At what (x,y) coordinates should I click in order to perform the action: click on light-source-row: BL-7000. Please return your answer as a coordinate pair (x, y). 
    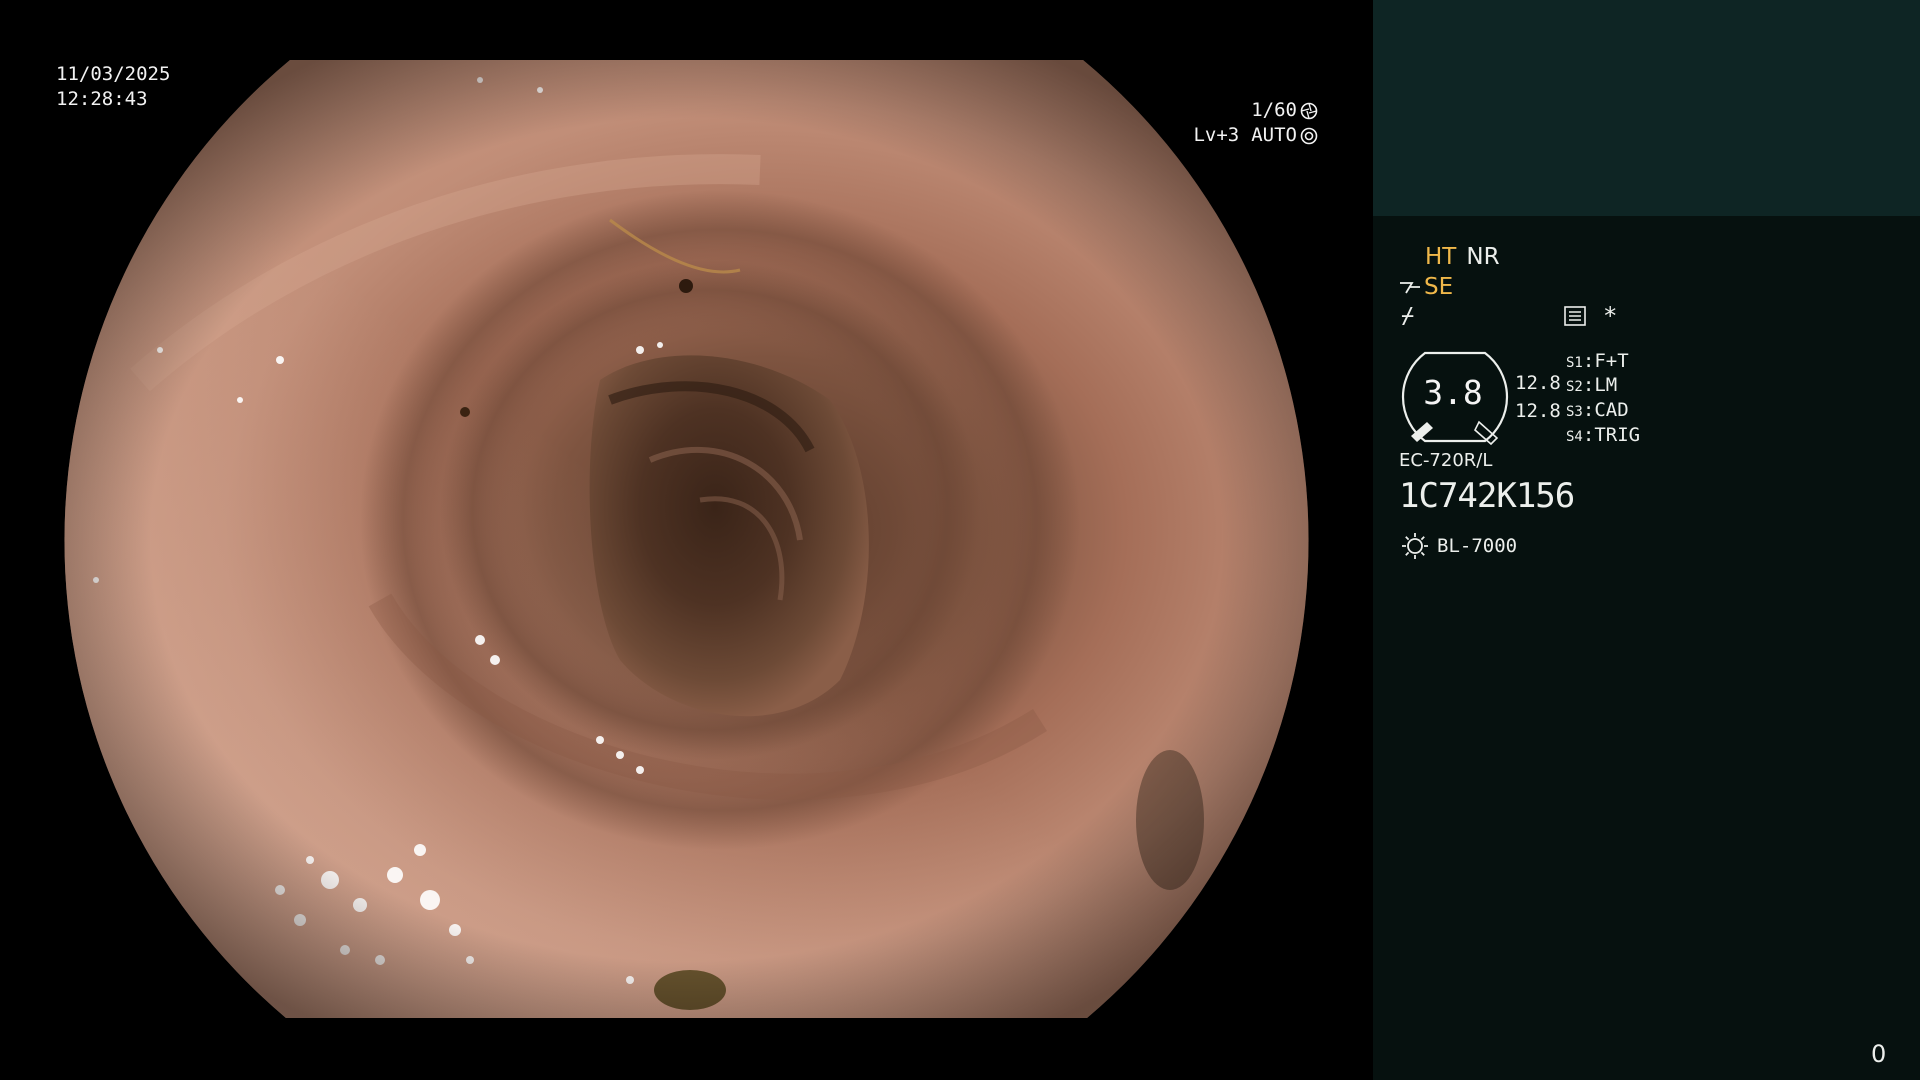
    Looking at the image, I should click on (1459, 546).